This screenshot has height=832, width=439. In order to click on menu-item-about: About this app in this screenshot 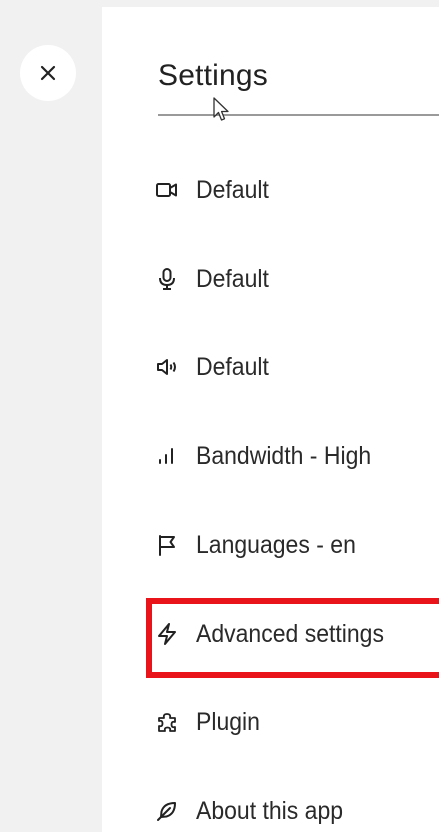, I will do `click(296, 811)`.